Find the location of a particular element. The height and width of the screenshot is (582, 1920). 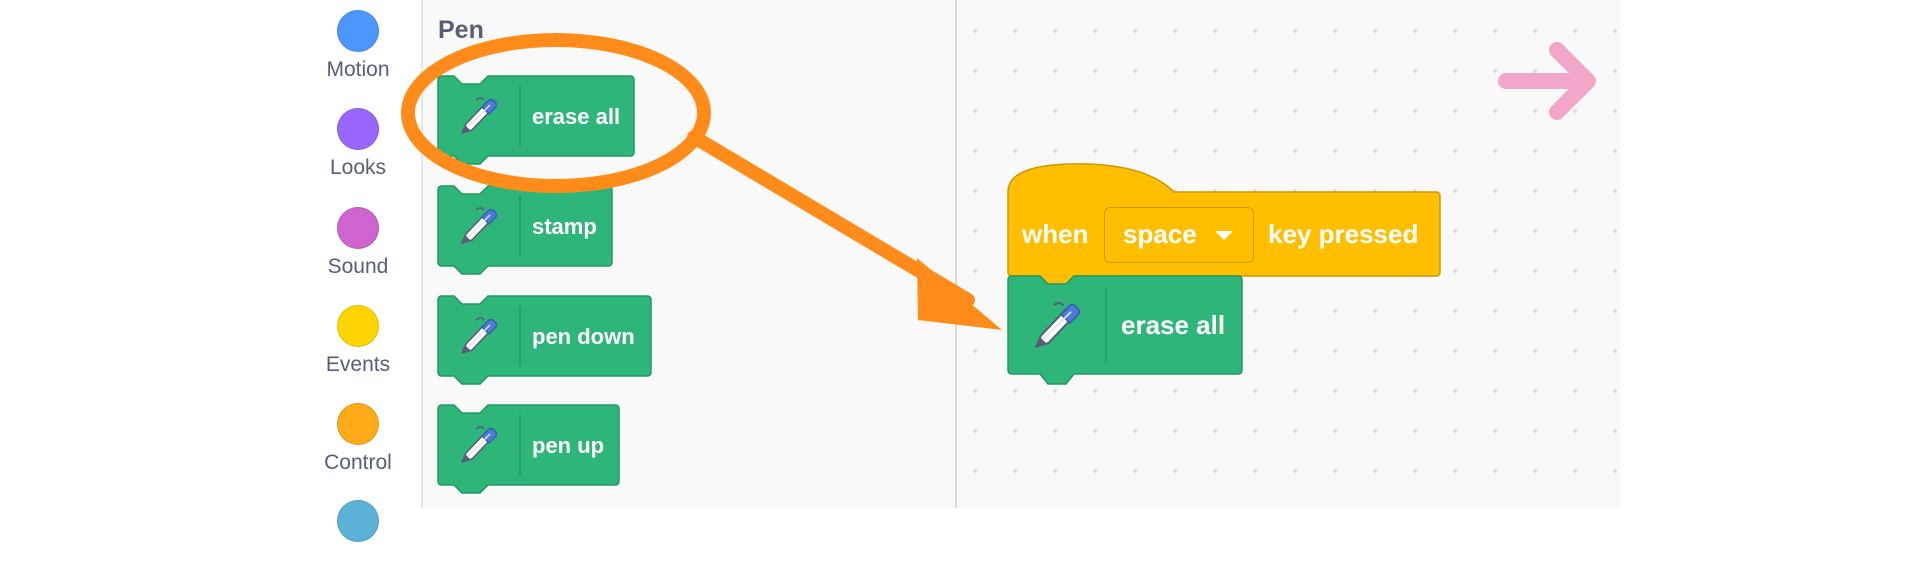

category-events: Events is located at coordinates (358, 341).